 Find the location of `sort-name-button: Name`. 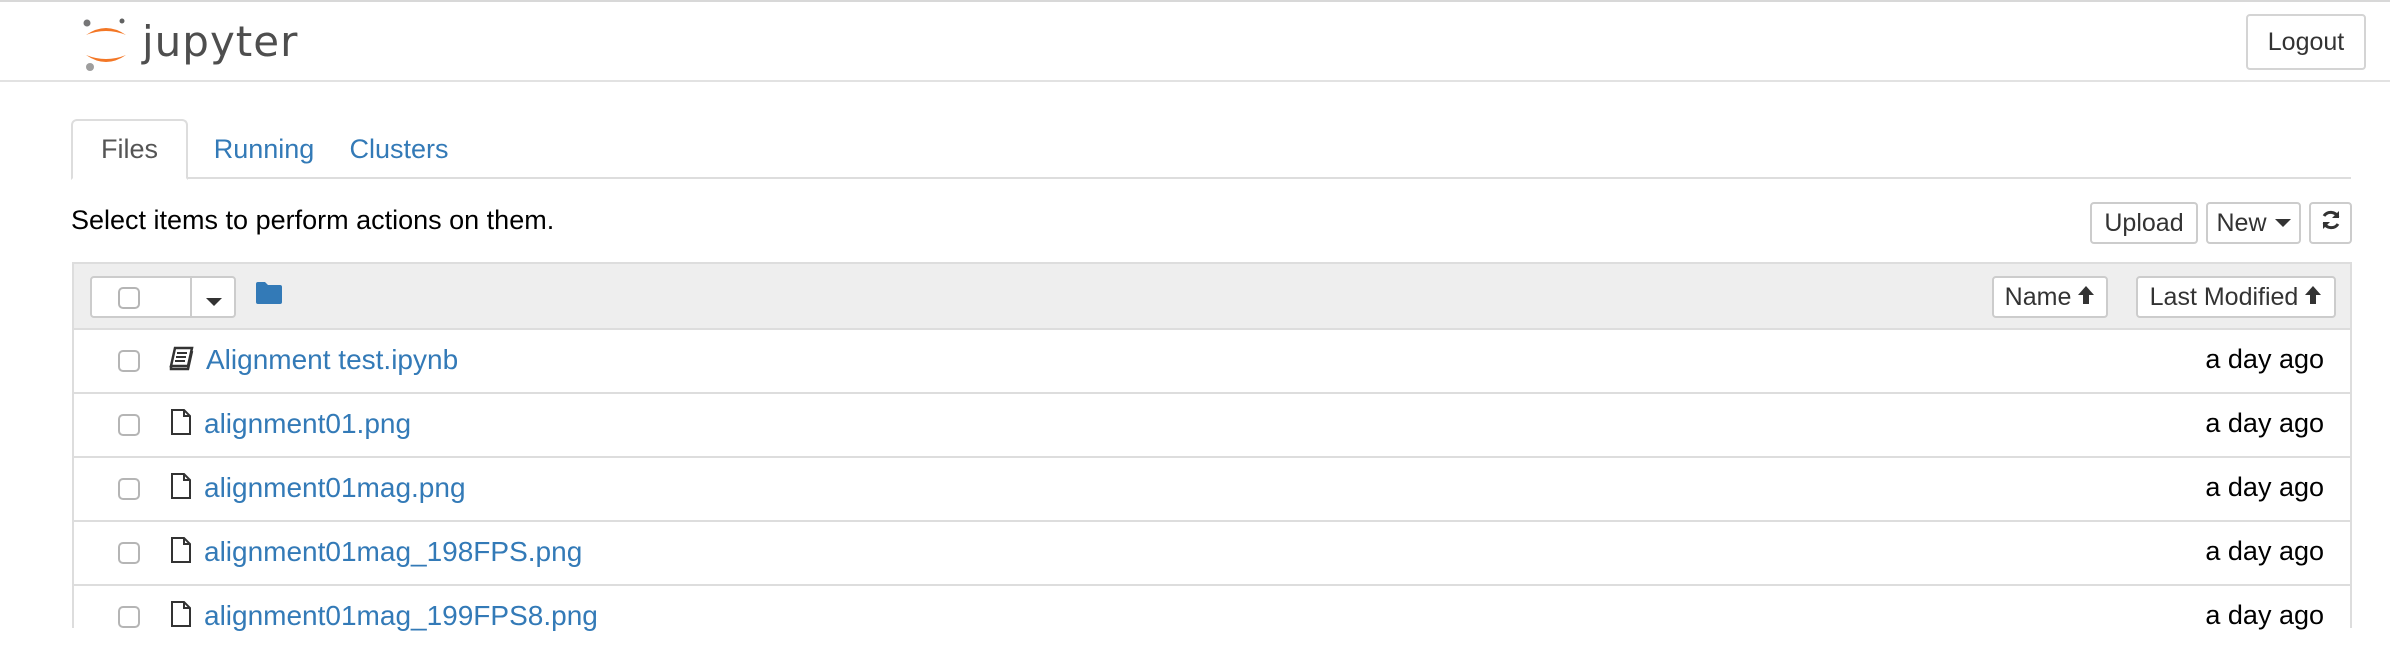

sort-name-button: Name is located at coordinates (2050, 297).